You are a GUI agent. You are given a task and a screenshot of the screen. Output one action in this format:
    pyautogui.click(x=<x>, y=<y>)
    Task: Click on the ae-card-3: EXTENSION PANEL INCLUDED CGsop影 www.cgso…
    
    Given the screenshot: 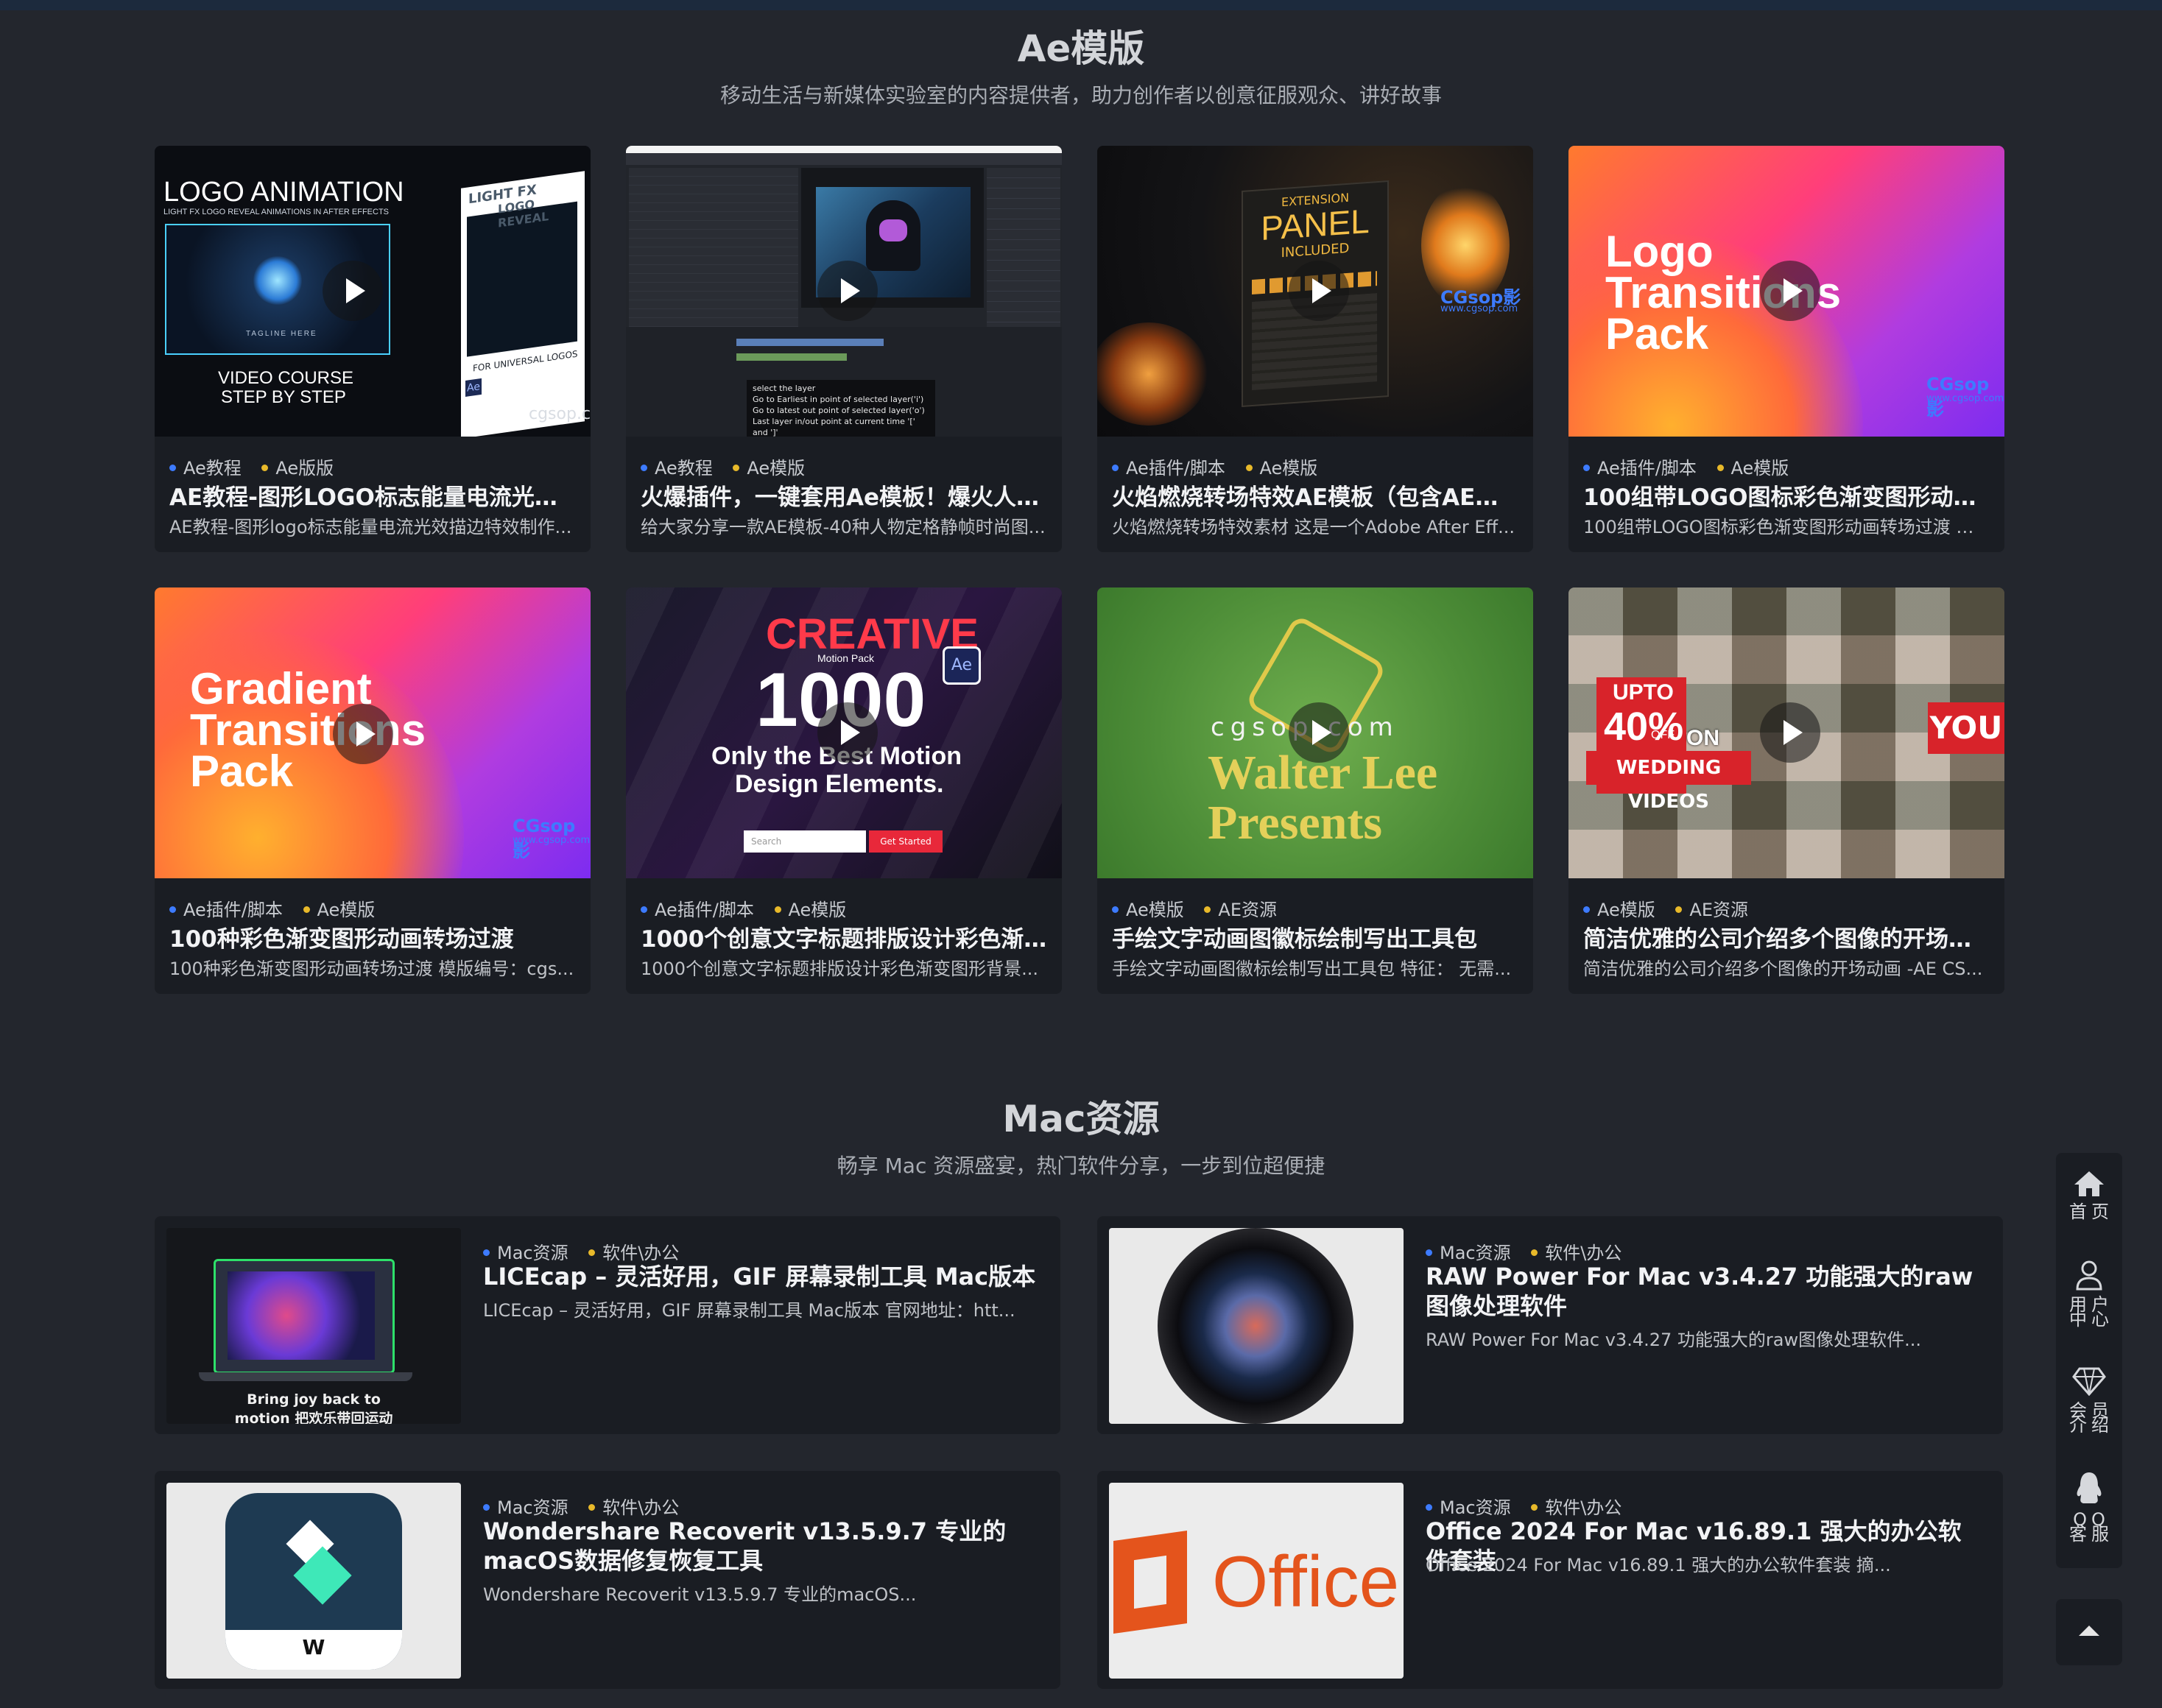 What is the action you would take?
    pyautogui.click(x=1315, y=349)
    